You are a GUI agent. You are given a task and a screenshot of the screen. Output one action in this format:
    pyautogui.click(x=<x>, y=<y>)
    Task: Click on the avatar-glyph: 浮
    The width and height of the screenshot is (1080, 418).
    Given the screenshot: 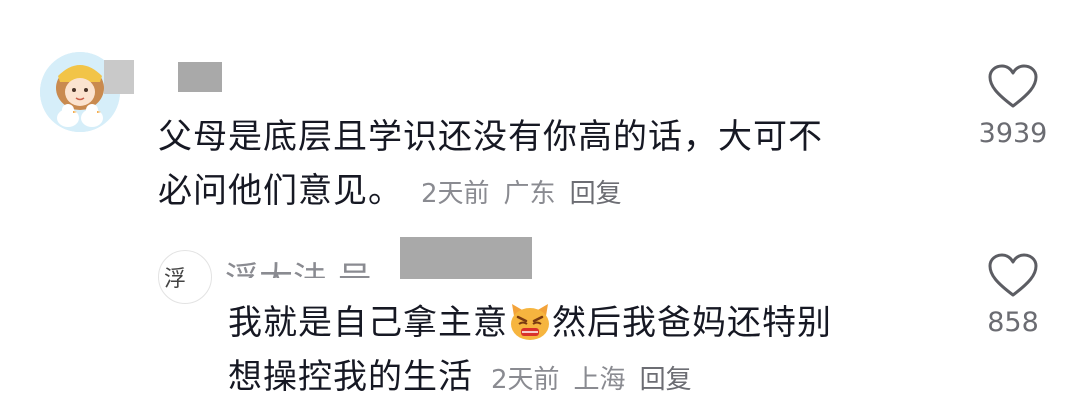 What is the action you would take?
    pyautogui.click(x=175, y=279)
    